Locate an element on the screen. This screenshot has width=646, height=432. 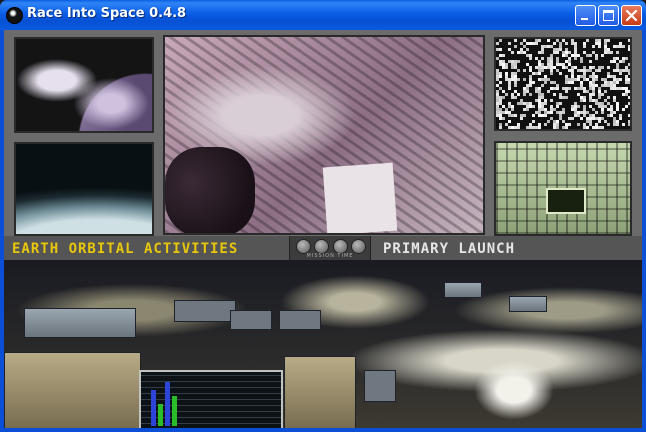
earth-view-top-image is located at coordinates (84, 85).